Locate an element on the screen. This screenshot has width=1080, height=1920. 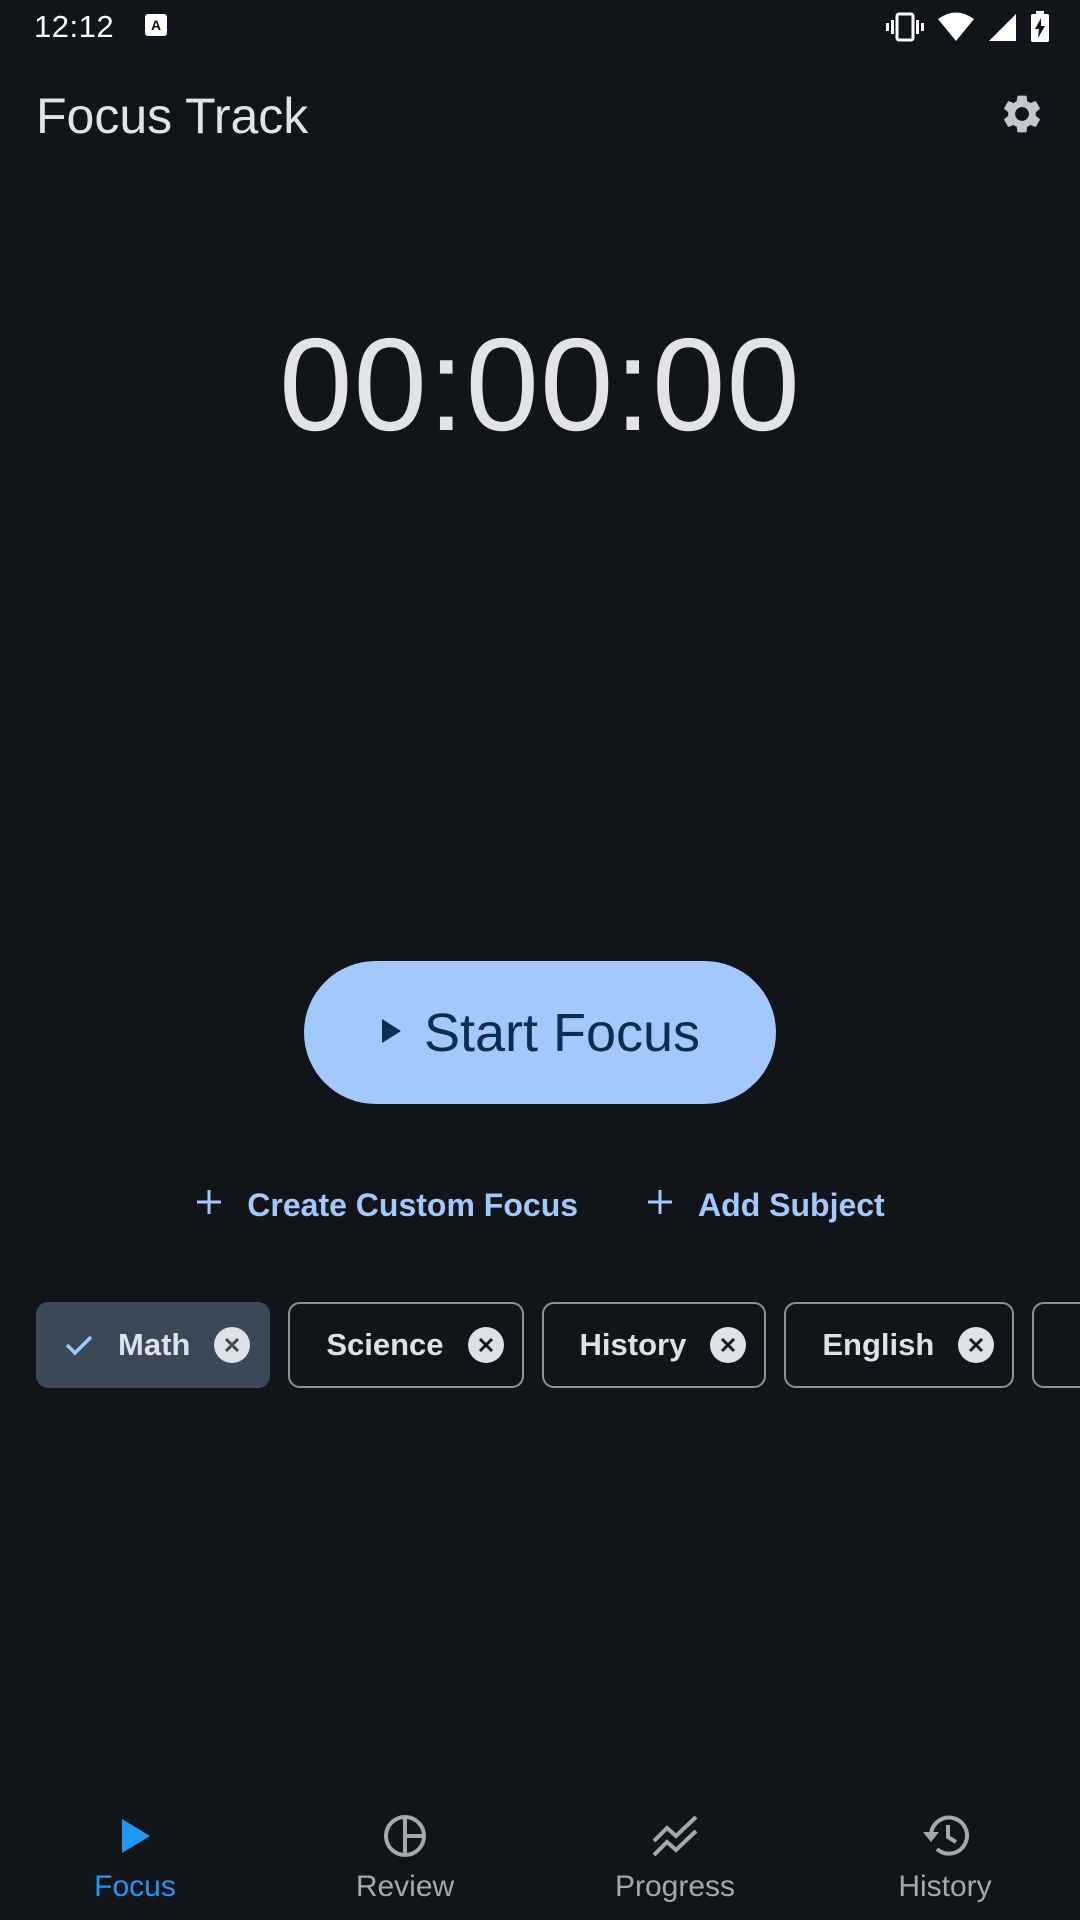
pie-chart-icon is located at coordinates (405, 1836).